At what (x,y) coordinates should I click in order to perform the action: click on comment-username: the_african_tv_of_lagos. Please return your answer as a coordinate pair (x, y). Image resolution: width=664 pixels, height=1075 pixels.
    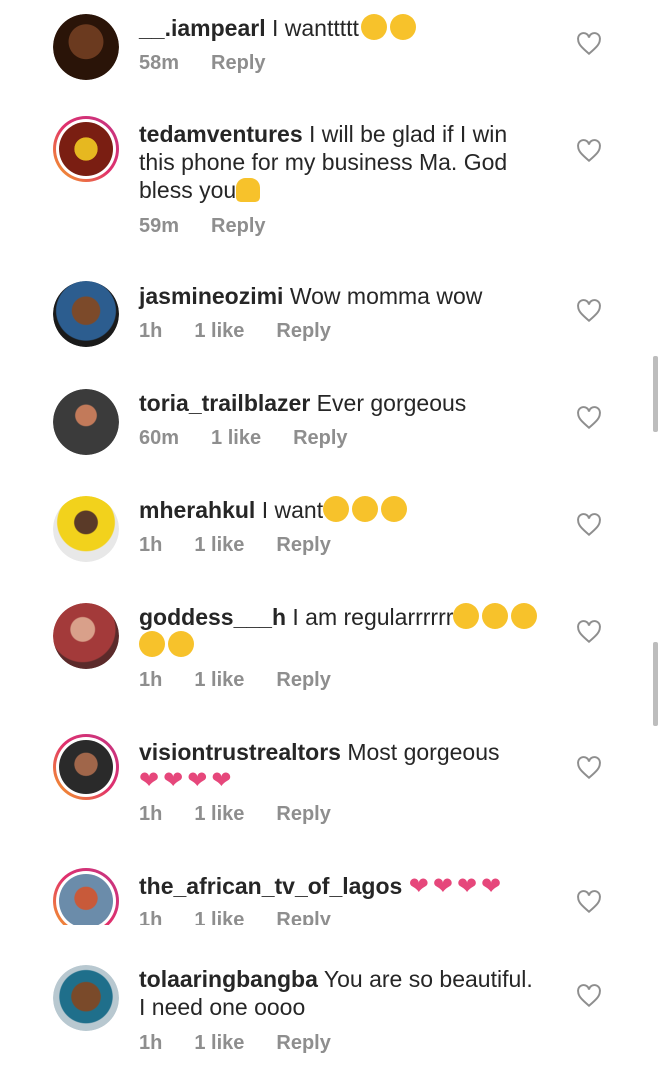
    Looking at the image, I should click on (270, 886).